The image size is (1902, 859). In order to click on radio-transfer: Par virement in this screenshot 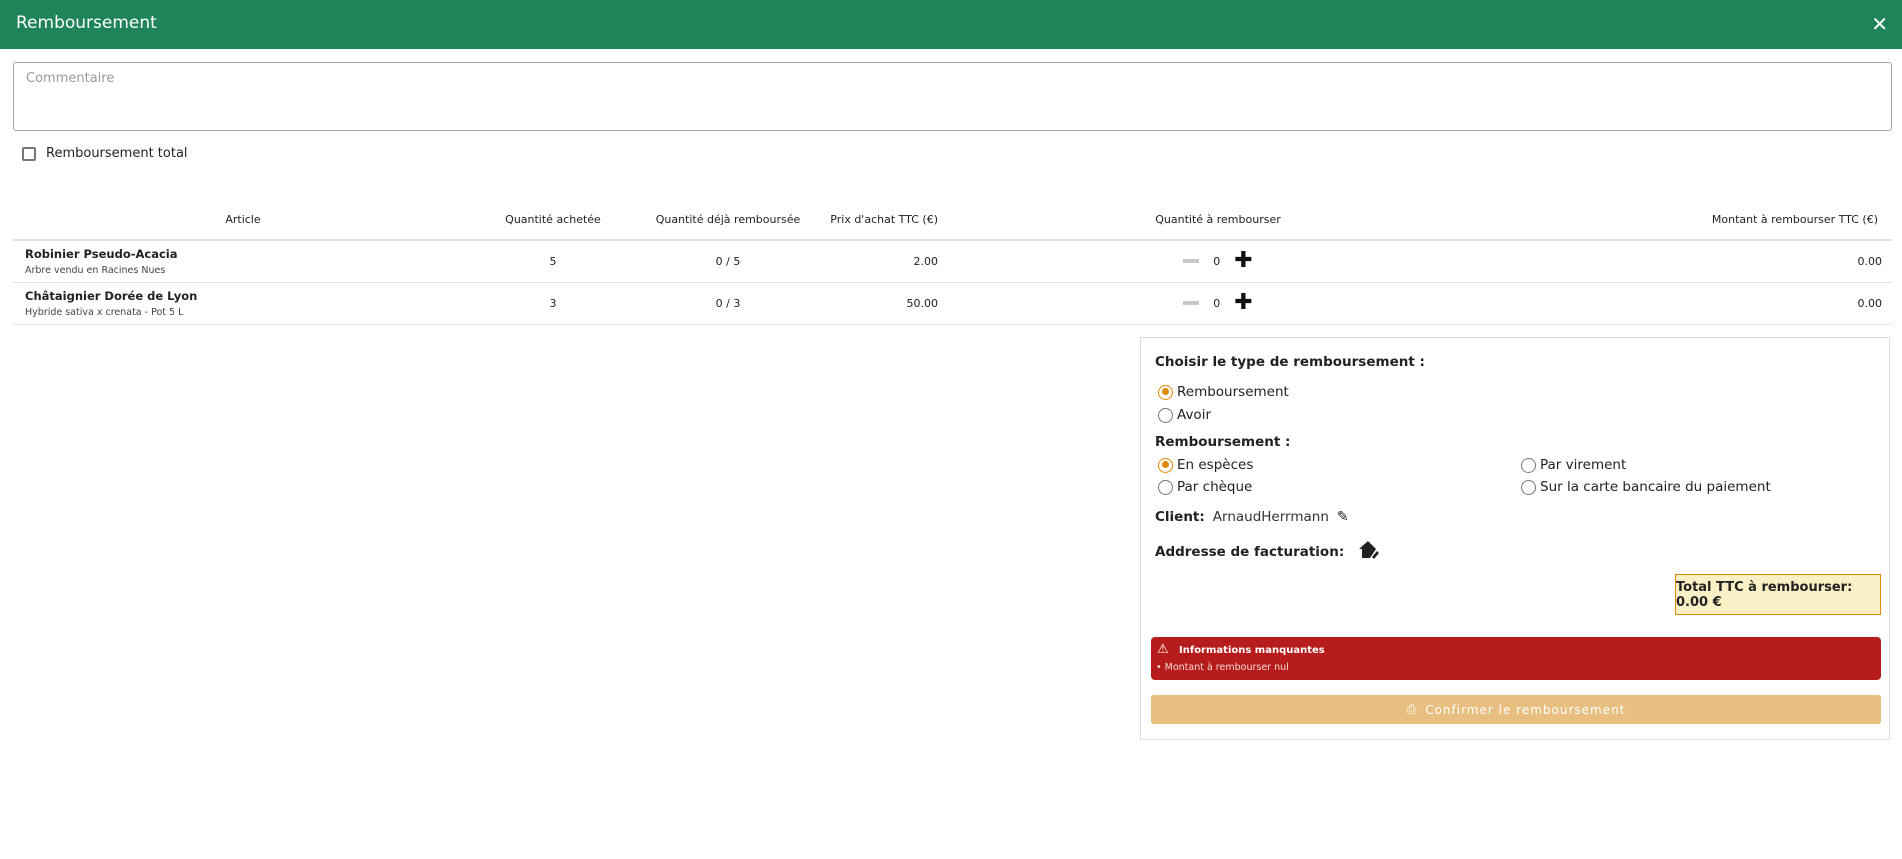, I will do `click(1573, 465)`.